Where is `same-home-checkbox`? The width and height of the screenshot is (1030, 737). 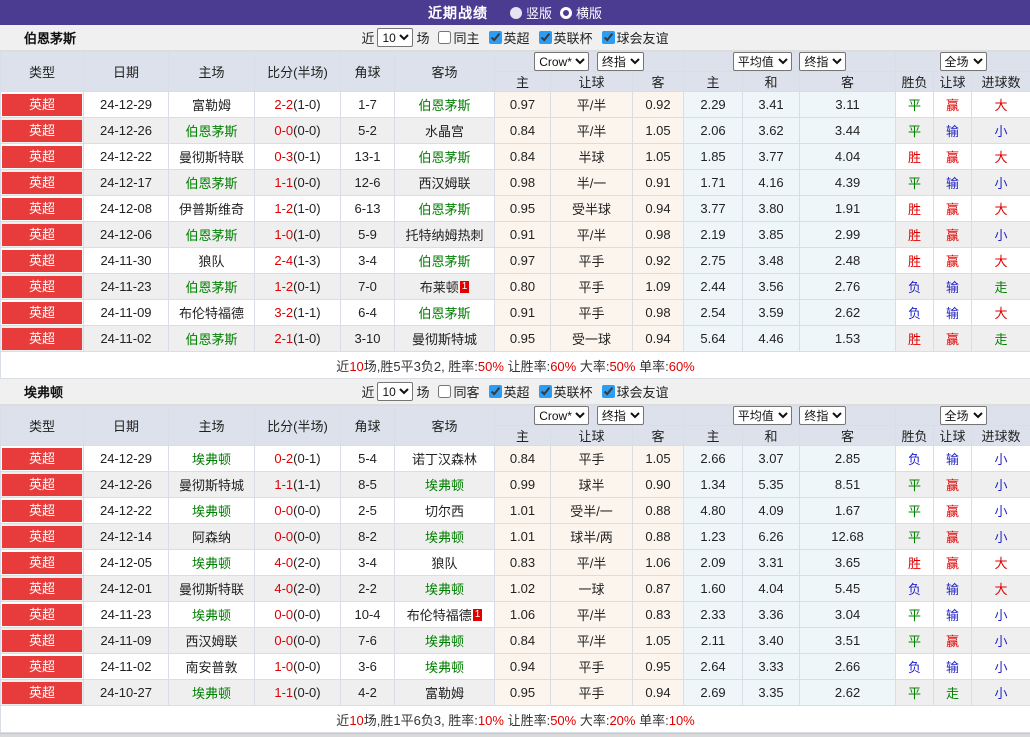 same-home-checkbox is located at coordinates (444, 37).